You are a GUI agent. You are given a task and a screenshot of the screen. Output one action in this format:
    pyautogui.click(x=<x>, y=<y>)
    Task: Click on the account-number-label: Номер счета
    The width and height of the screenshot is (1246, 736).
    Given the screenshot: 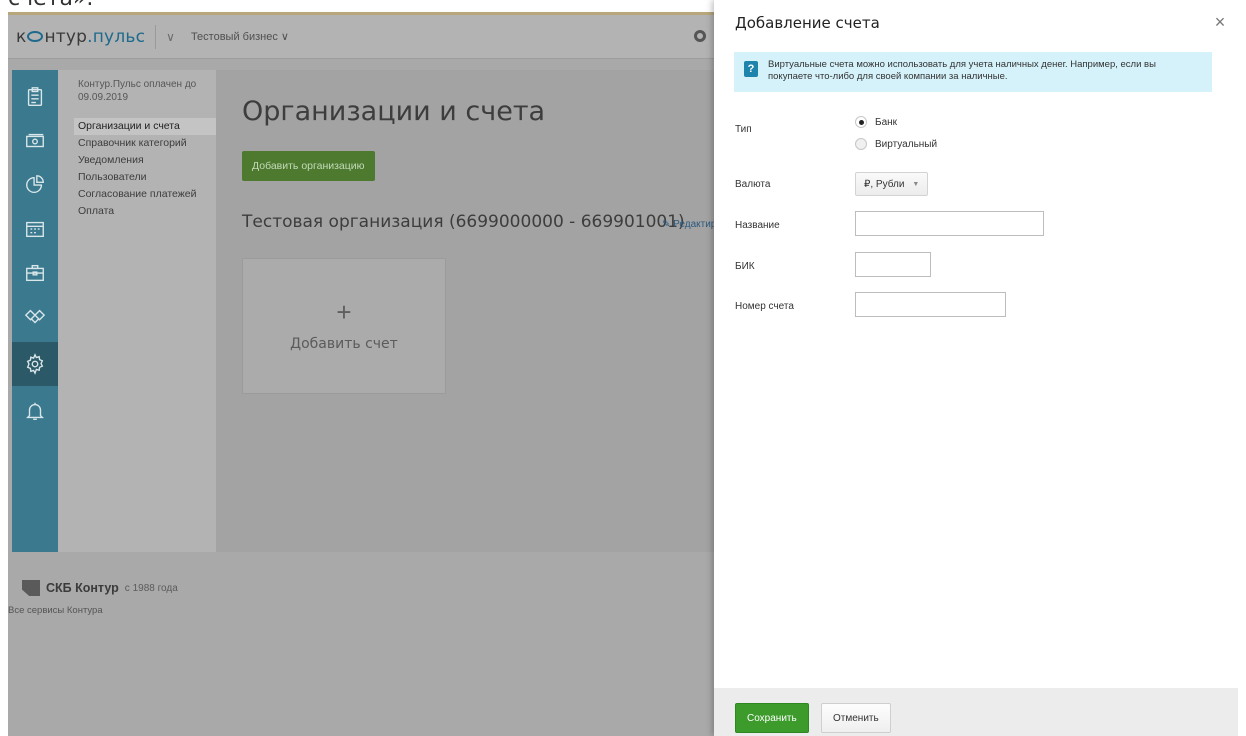 What is the action you would take?
    pyautogui.click(x=764, y=306)
    